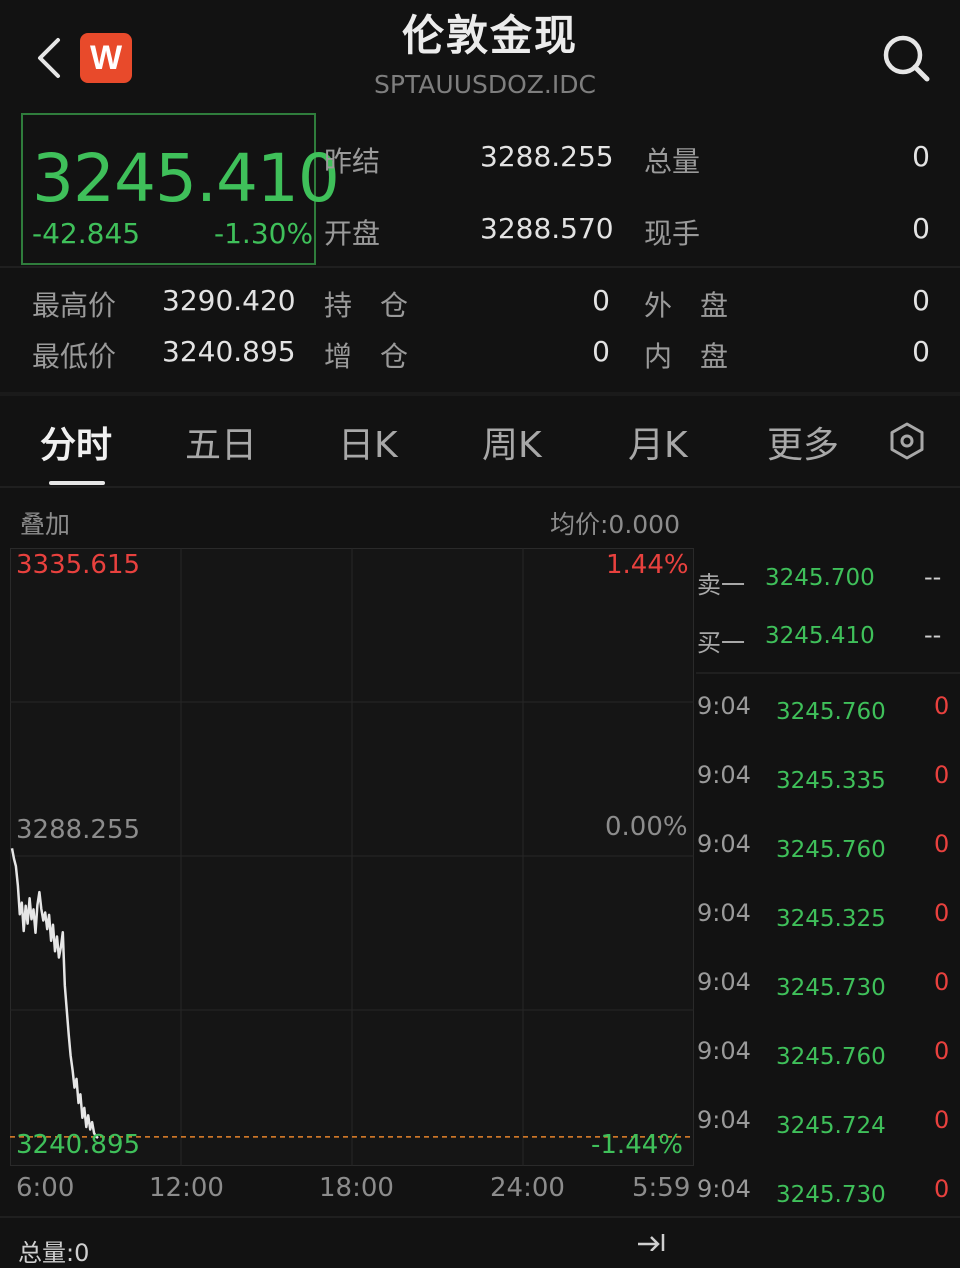 Image resolution: width=960 pixels, height=1268 pixels. I want to click on low-label: 最低价, so click(74, 356).